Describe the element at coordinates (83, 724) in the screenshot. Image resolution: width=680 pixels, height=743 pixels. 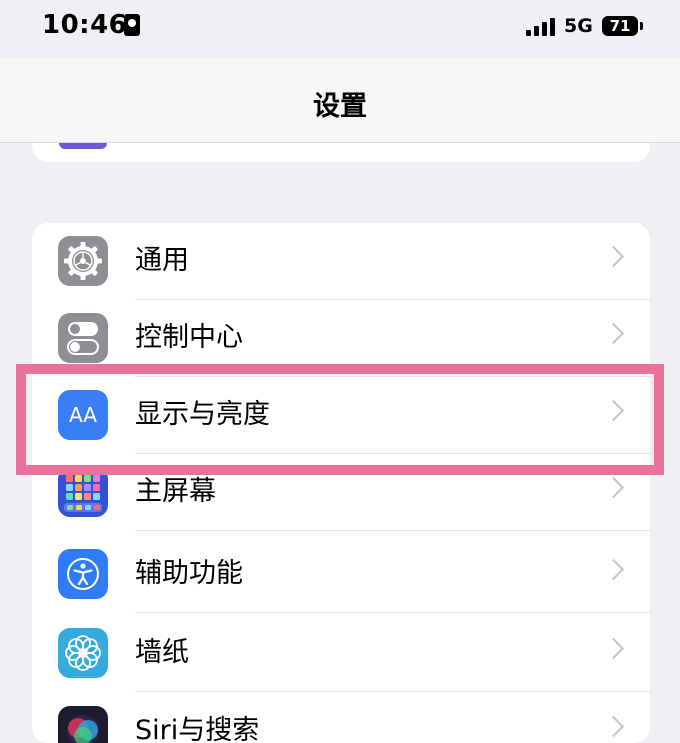
I see `siri-icon` at that location.